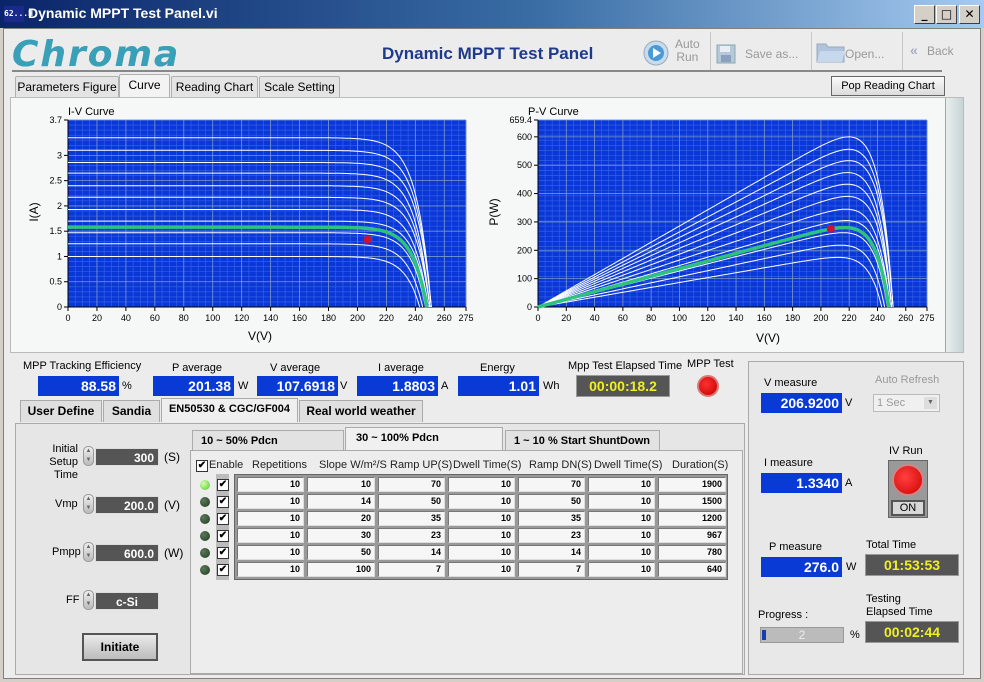 The height and width of the screenshot is (682, 984). What do you see at coordinates (59, 307) in the screenshot?
I see `y-tick-label: 0` at bounding box center [59, 307].